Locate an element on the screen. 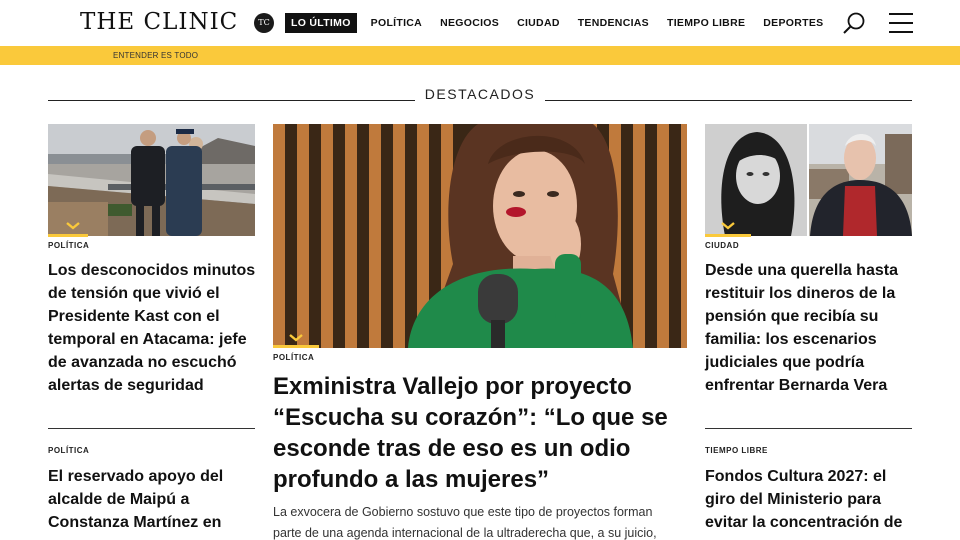 This screenshot has width=960, height=540. article-image-kast-storm is located at coordinates (151, 180).